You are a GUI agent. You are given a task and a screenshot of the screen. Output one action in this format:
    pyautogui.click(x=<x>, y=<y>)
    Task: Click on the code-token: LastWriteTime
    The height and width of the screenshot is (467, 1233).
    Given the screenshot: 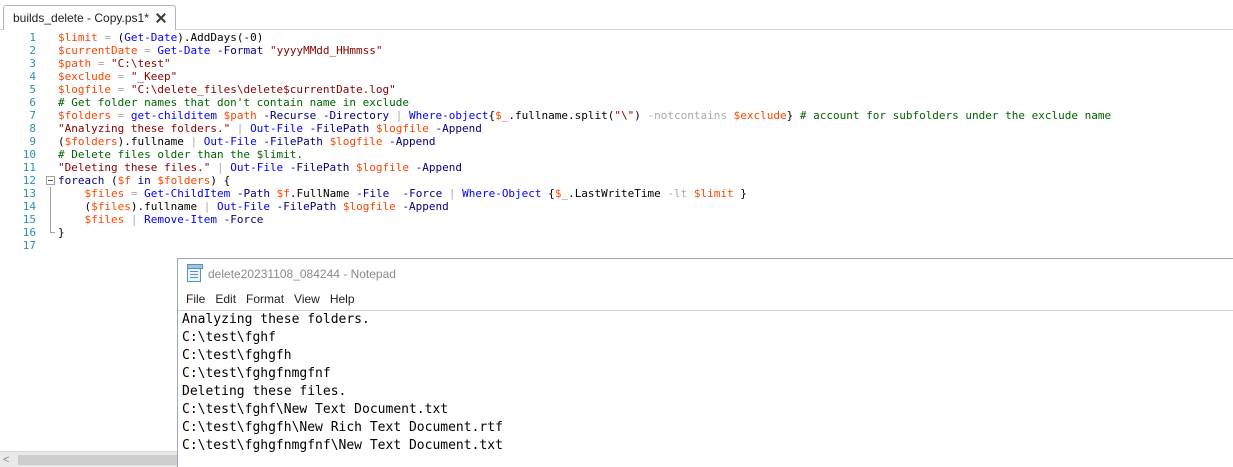 What is the action you would take?
    pyautogui.click(x=617, y=193)
    